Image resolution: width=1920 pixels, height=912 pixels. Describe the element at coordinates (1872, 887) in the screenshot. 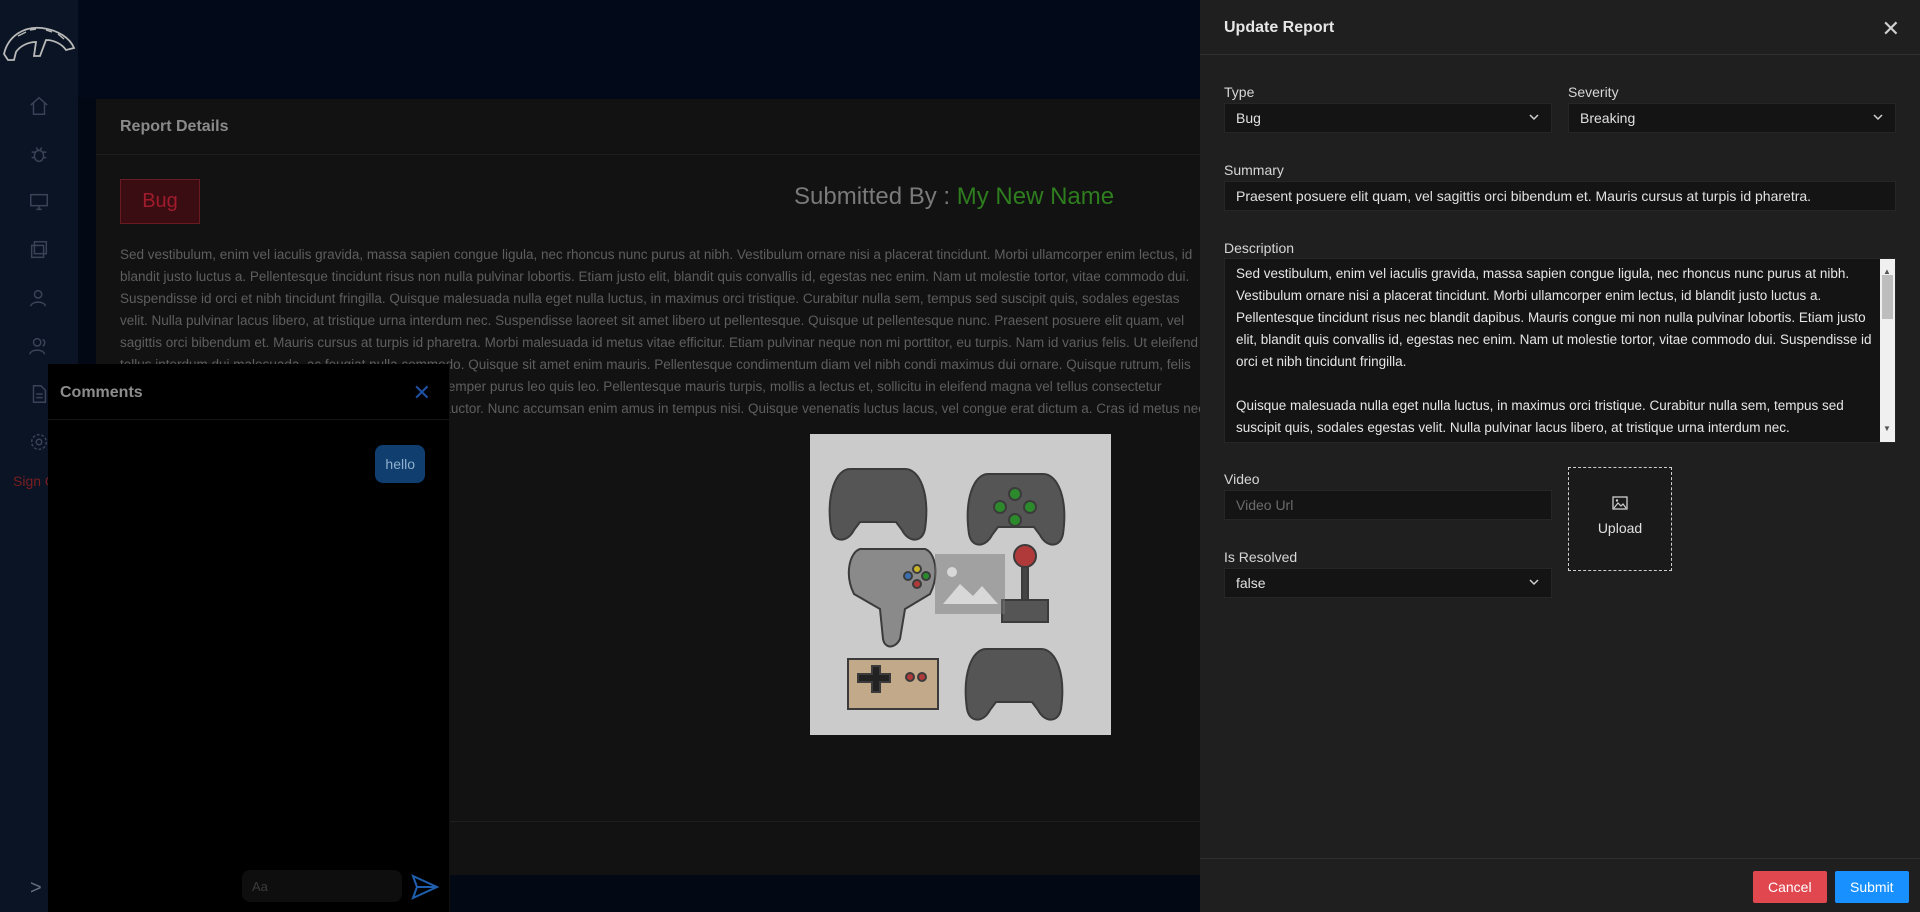

I see `submit-button: Submit` at that location.